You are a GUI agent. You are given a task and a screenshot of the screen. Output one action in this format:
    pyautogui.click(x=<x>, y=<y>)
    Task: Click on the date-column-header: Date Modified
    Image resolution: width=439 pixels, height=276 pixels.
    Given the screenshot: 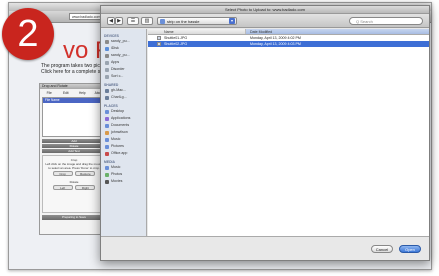 What is the action you would take?
    pyautogui.click(x=337, y=31)
    